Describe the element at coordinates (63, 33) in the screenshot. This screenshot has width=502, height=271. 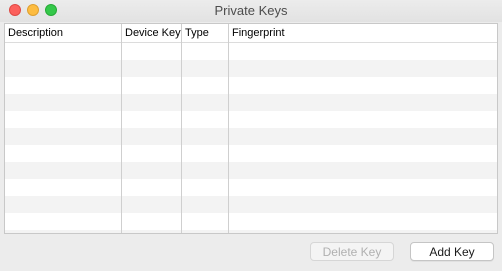
I see `column-header-description: Description` at that location.